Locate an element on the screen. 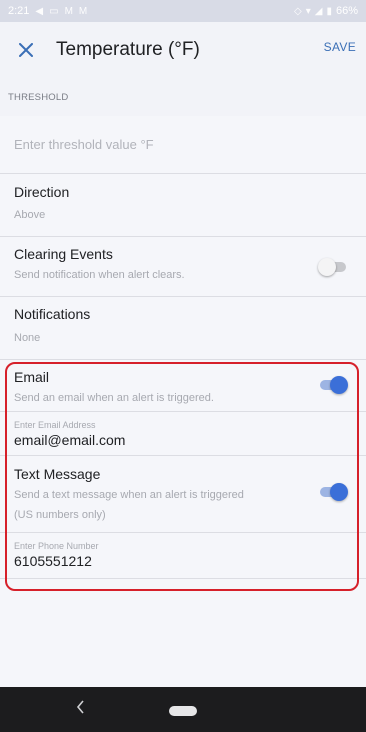  battery-level: 66% is located at coordinates (346, 11).